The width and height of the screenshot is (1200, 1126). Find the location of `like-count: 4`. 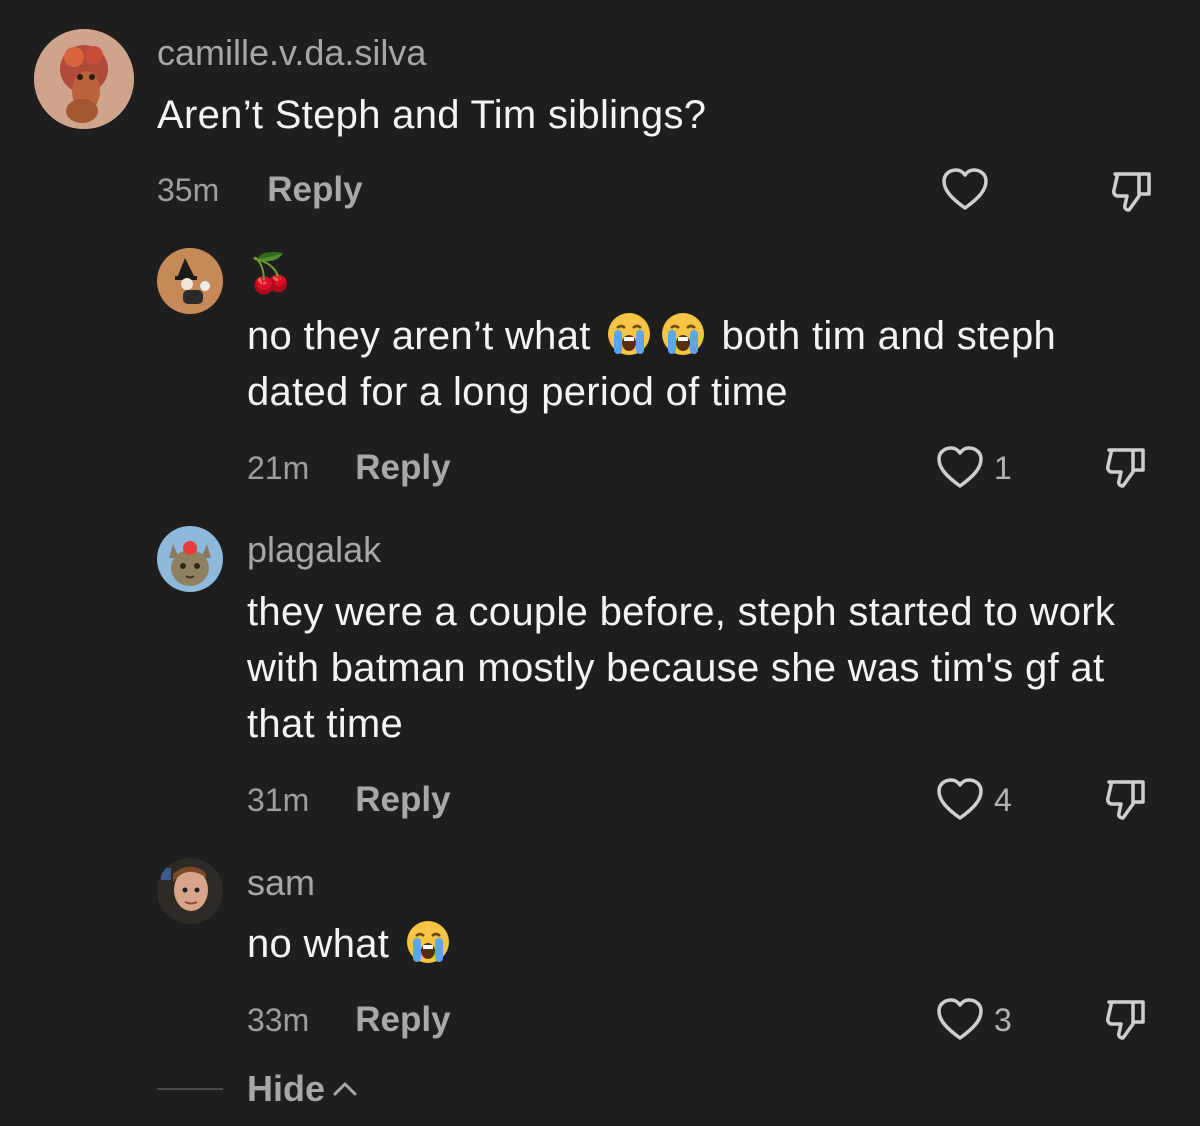

like-count: 4 is located at coordinates (1003, 799).